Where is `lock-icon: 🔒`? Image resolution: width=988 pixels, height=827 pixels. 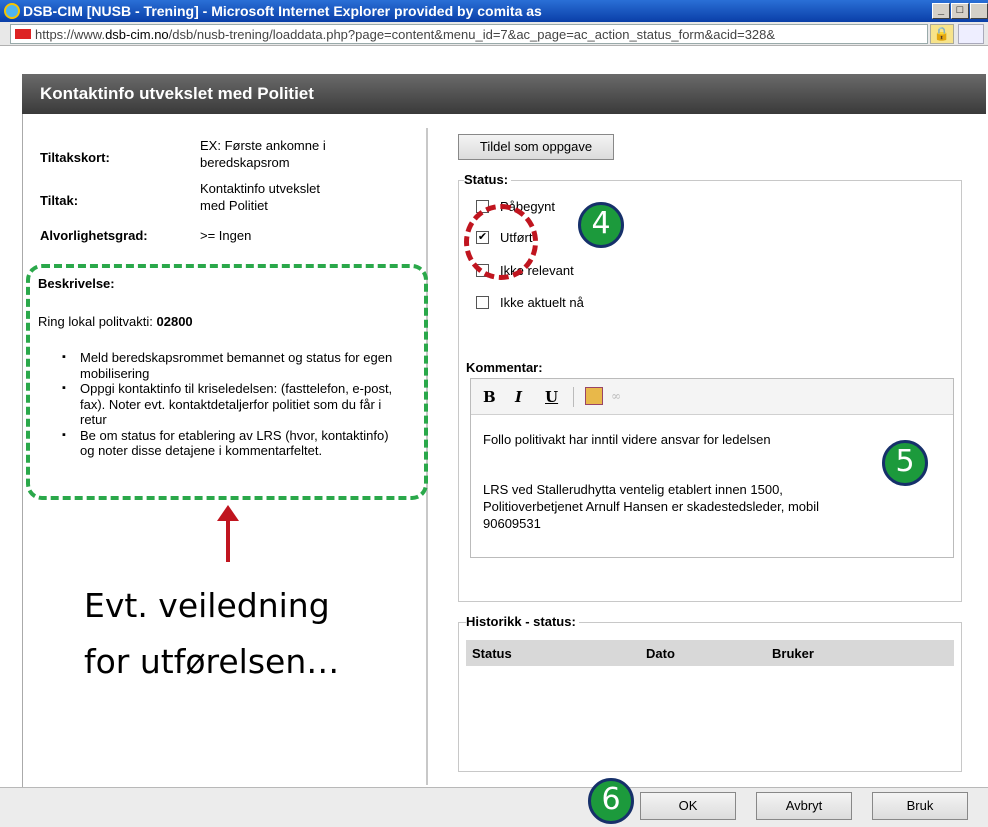
lock-icon: 🔒 is located at coordinates (942, 34).